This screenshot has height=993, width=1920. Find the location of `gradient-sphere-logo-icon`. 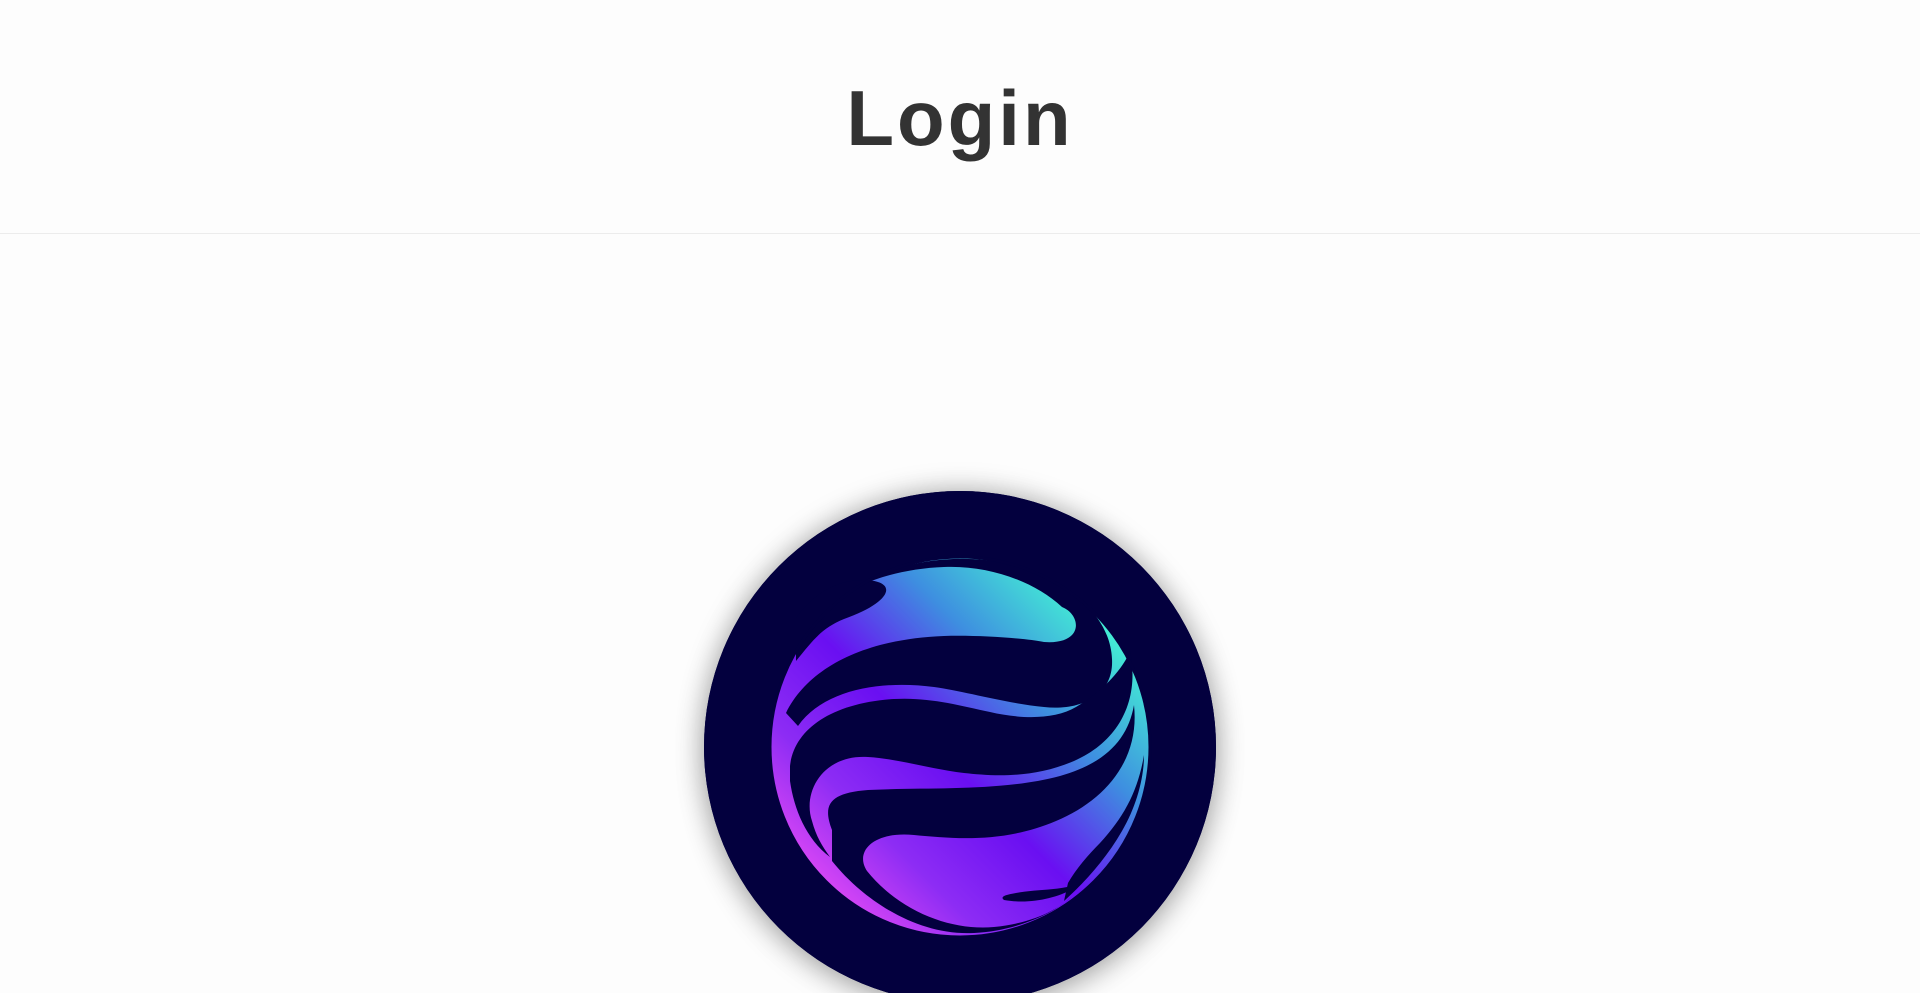

gradient-sphere-logo-icon is located at coordinates (960, 742).